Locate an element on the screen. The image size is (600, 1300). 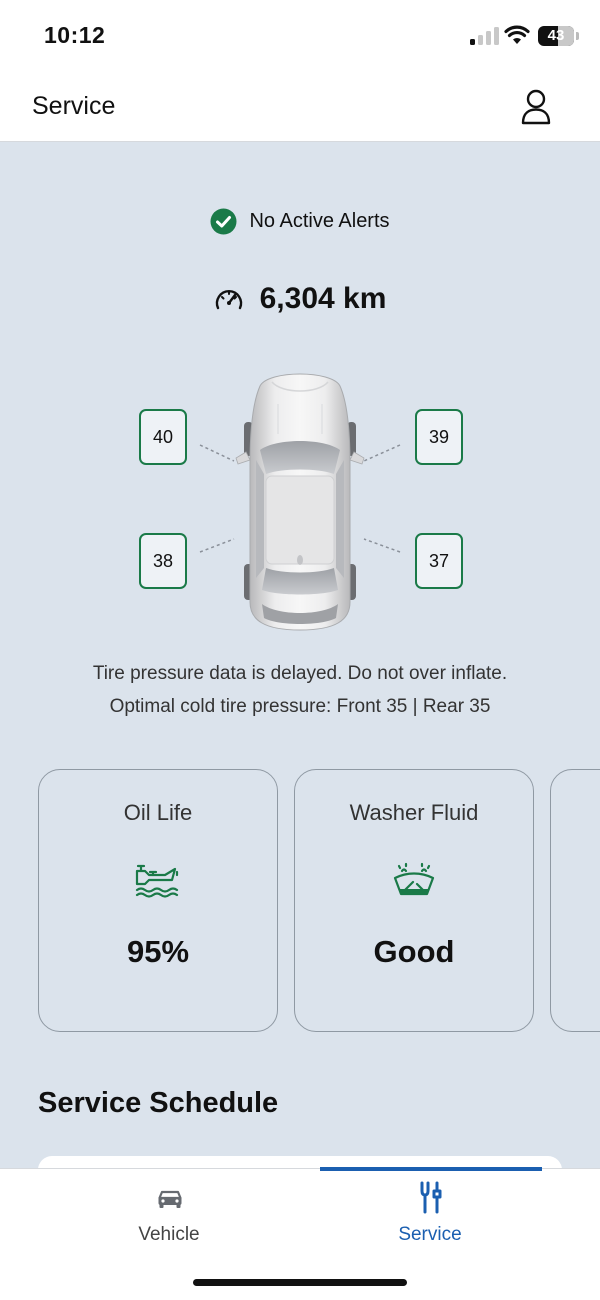
nav-label-vehicle: Vehicle is located at coordinates (169, 1234).